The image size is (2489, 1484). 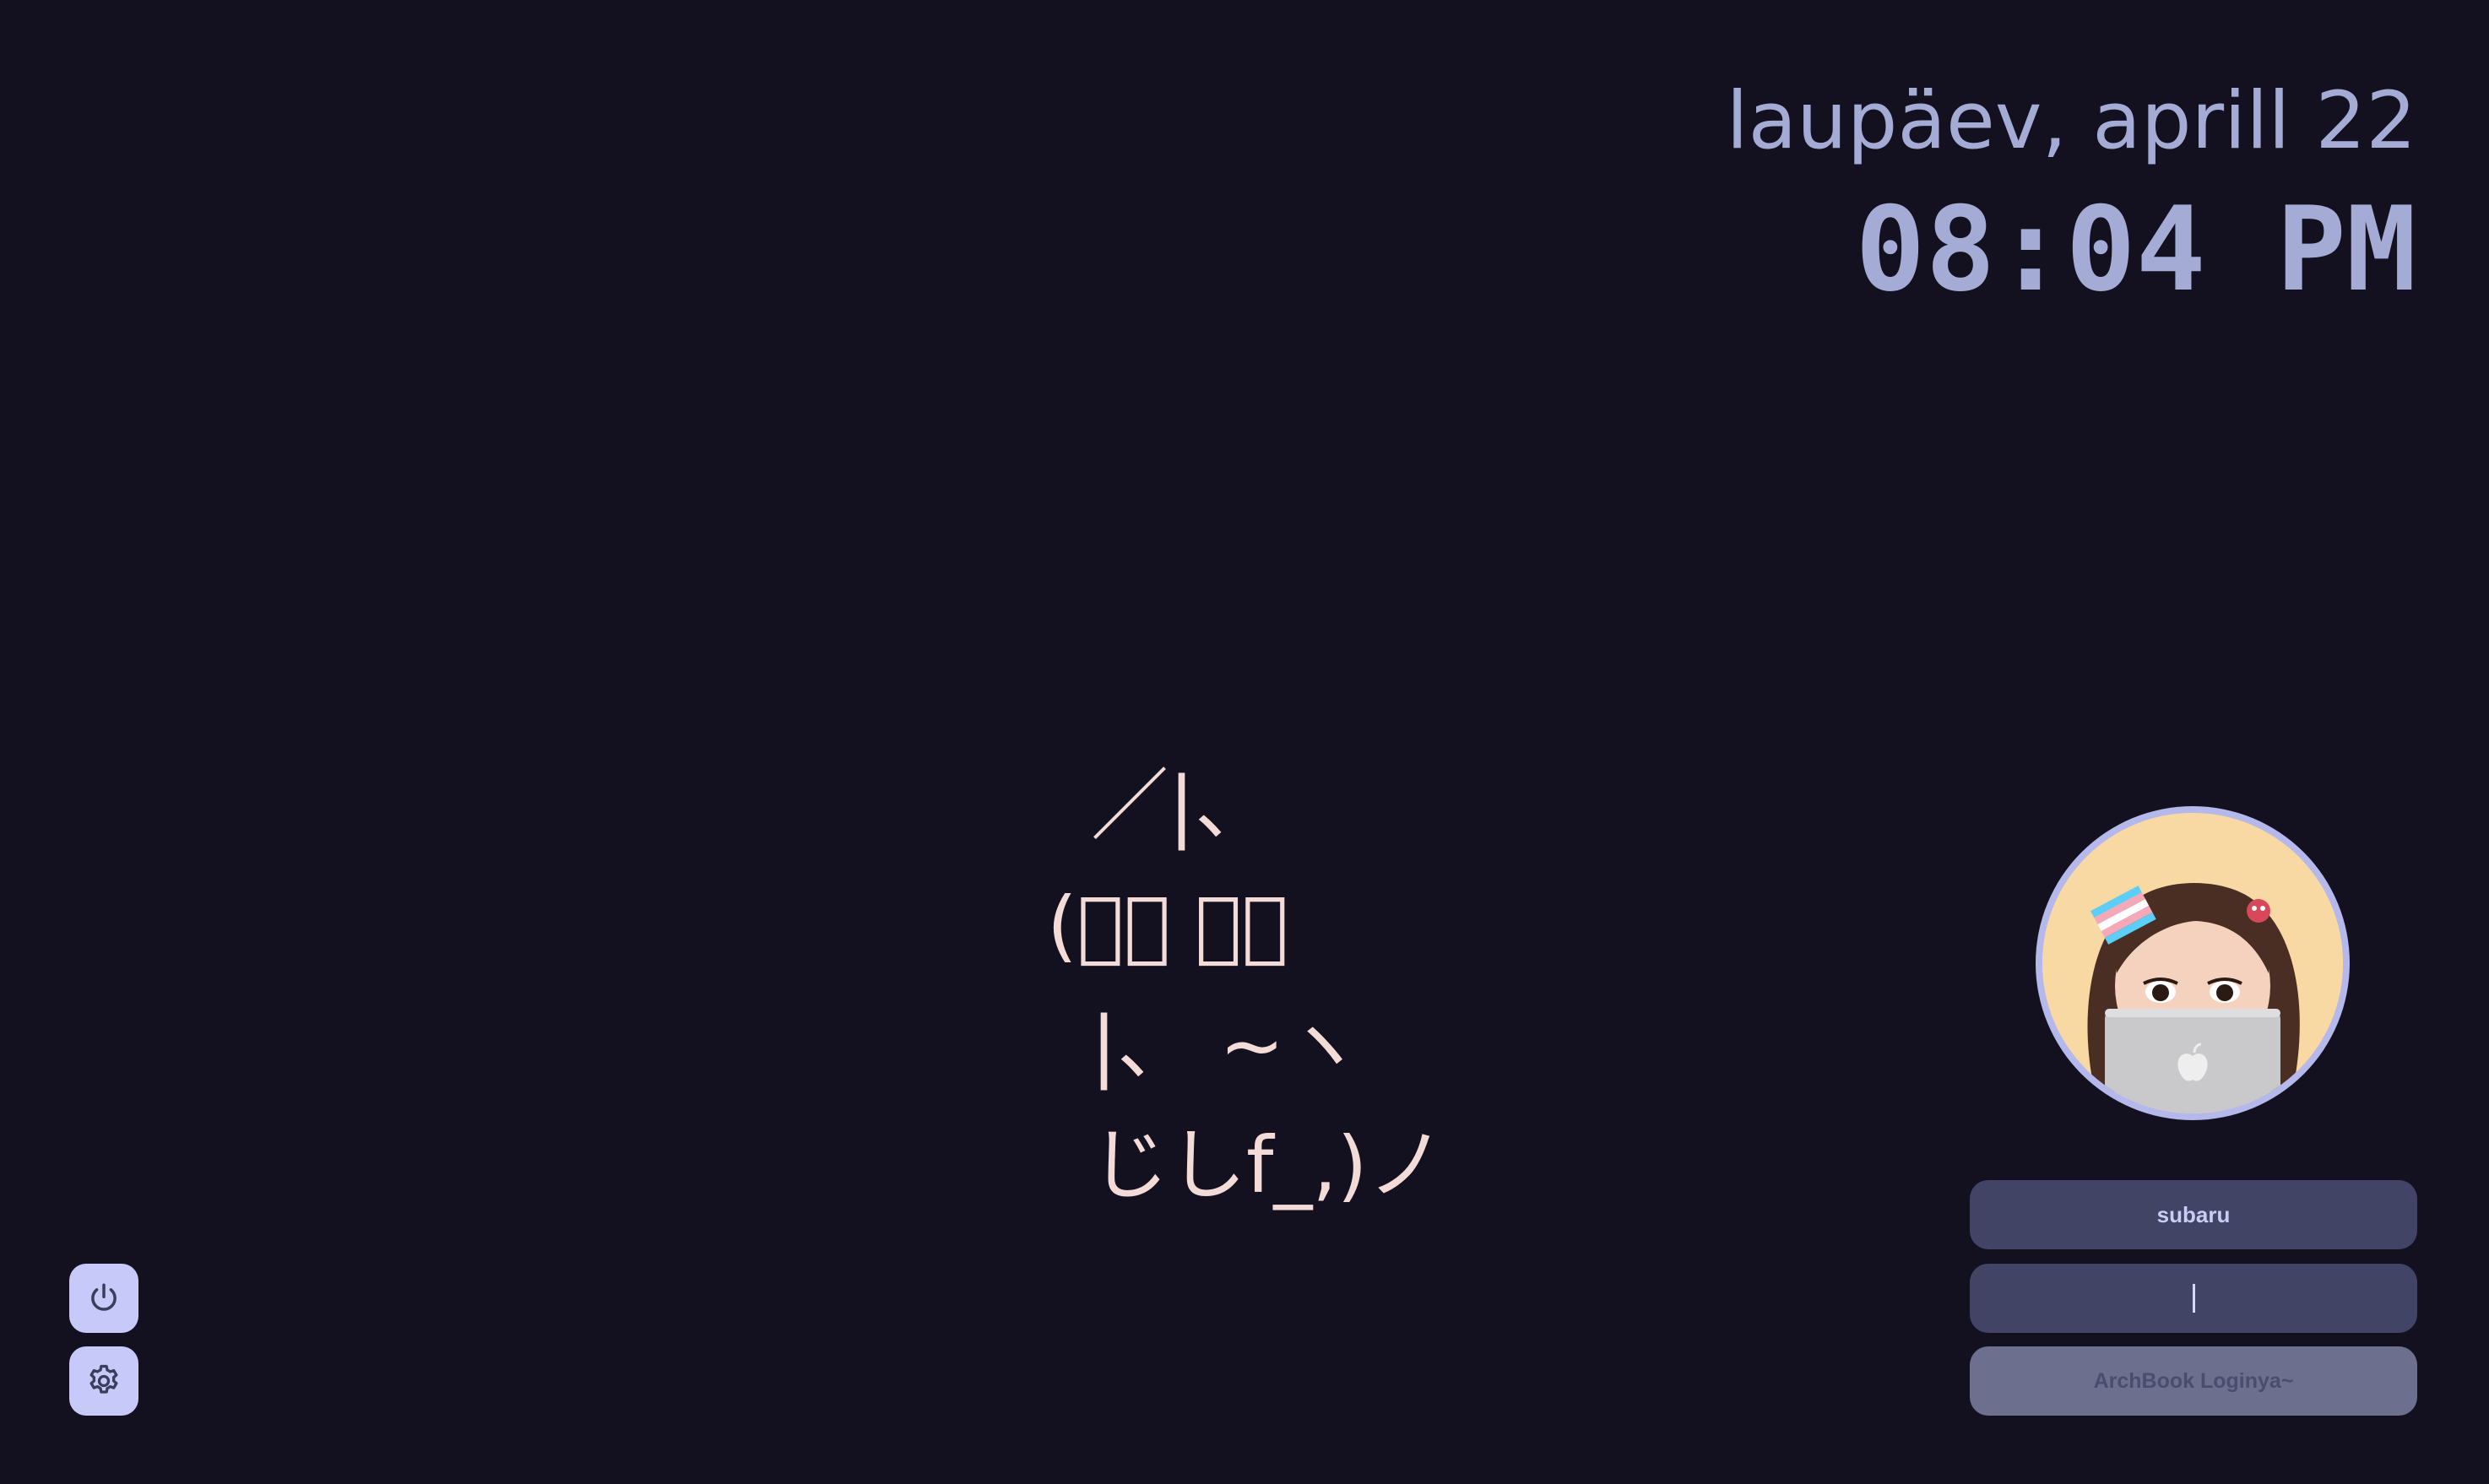 I want to click on settings-button, so click(x=103, y=1381).